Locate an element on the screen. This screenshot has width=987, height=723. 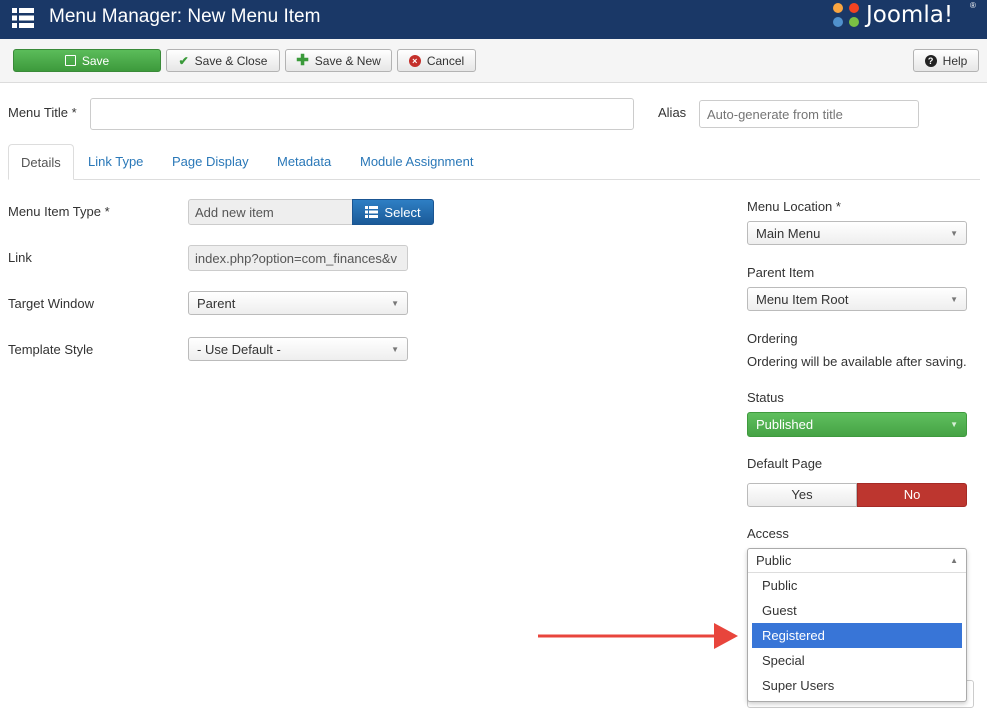
logo-registered-mark: ® is located at coordinates (973, 5).